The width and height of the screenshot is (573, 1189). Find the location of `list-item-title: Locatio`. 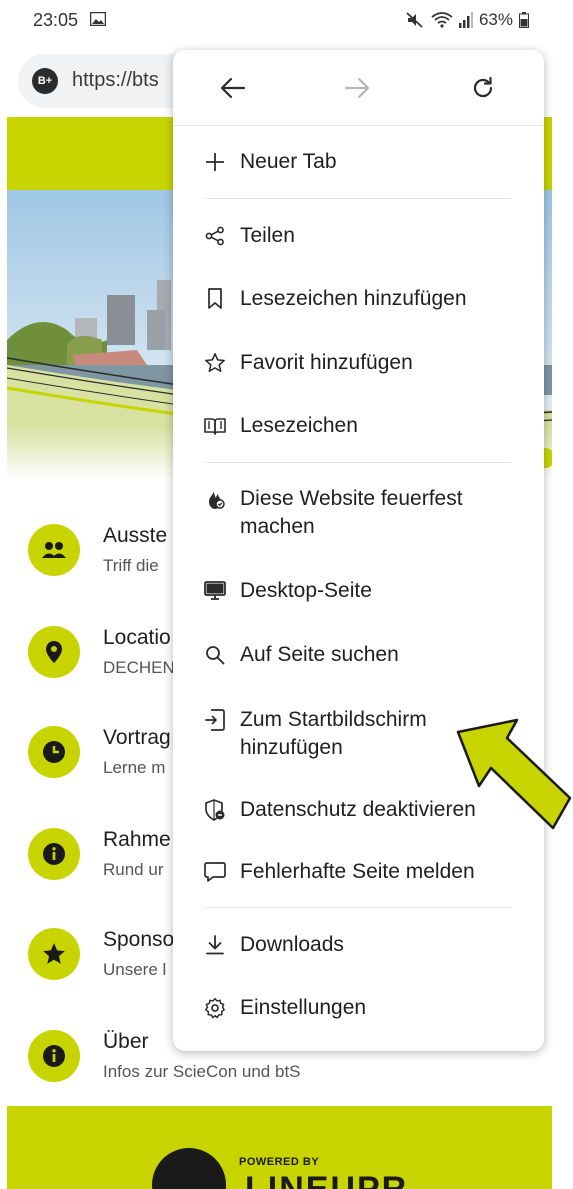

list-item-title: Locatio is located at coordinates (137, 637).